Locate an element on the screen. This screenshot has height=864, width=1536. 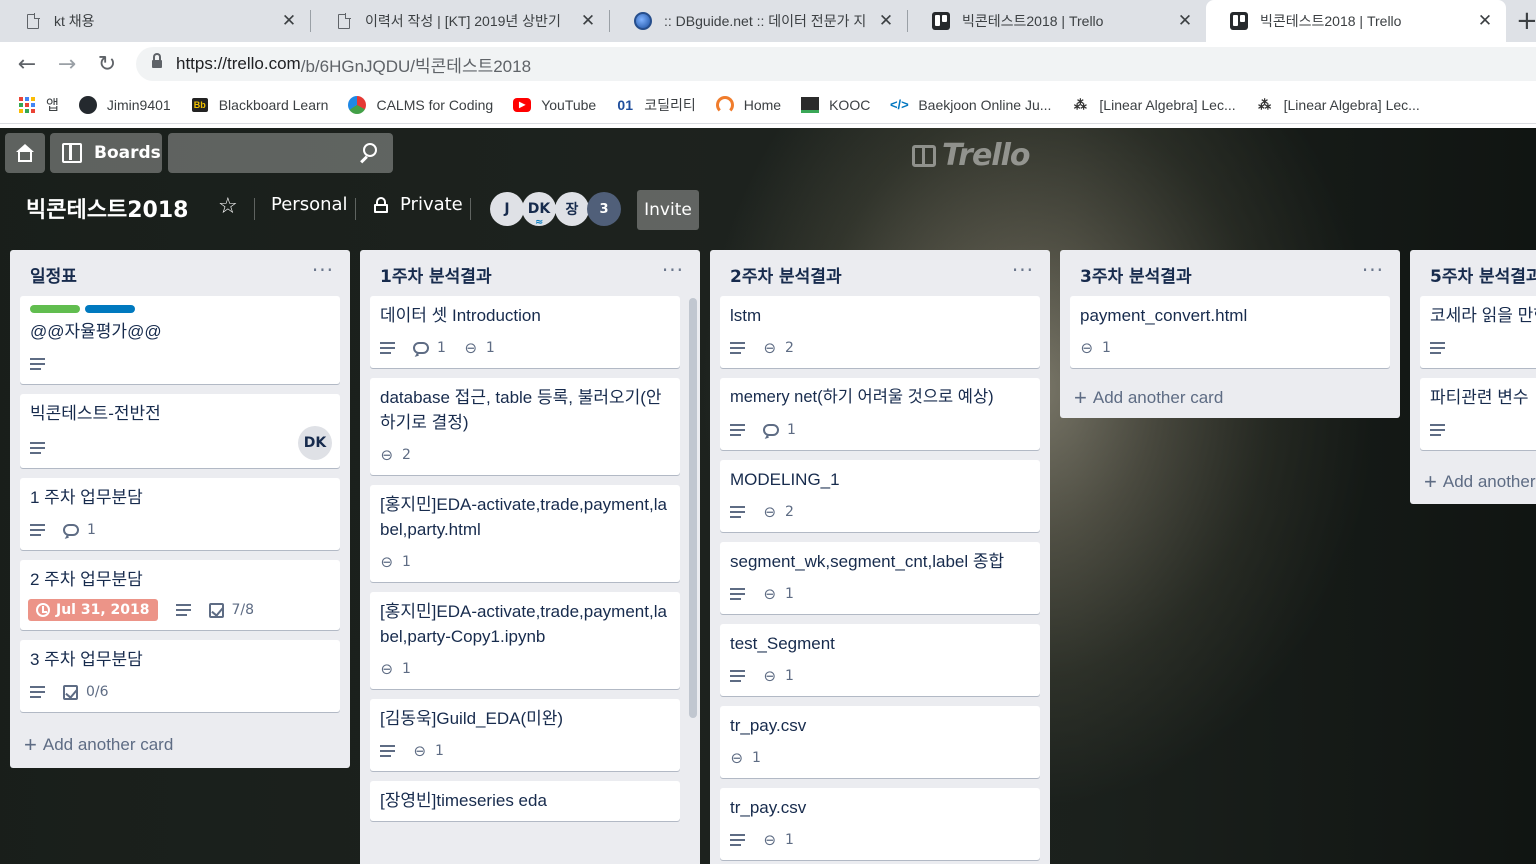
browser-tab: 빅콘테스트2018 | Trello ✕ is located at coordinates (1057, 21).